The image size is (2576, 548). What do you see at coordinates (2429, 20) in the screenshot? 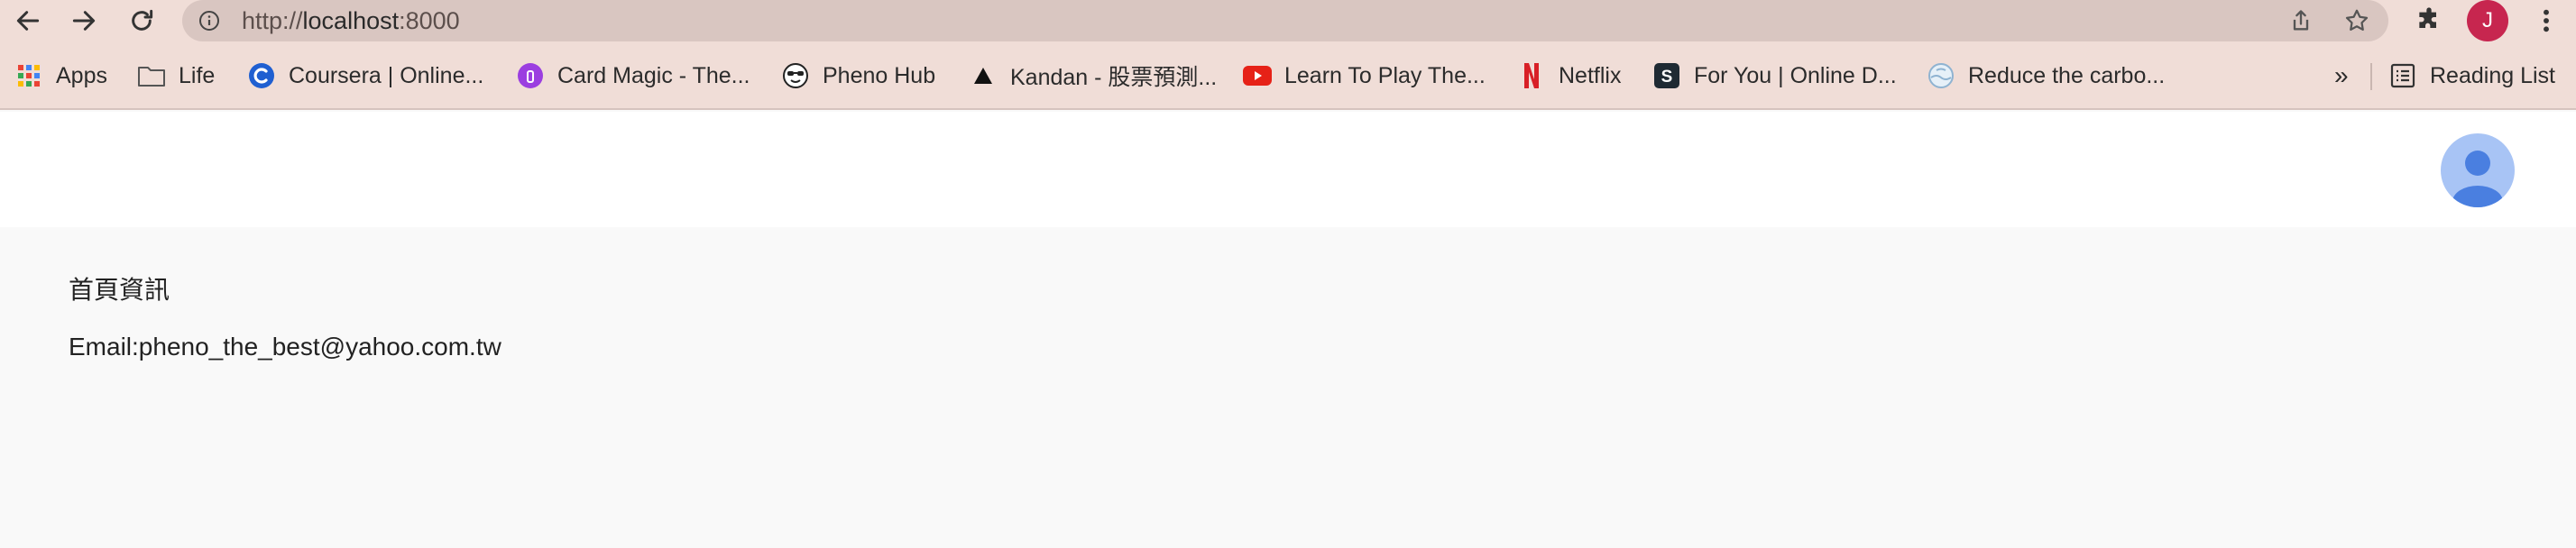
I see `extensions-icon` at bounding box center [2429, 20].